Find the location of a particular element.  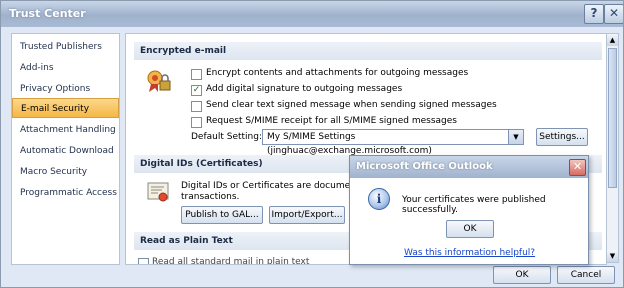

nav-item-macro-security: Macro Security is located at coordinates (65, 172).